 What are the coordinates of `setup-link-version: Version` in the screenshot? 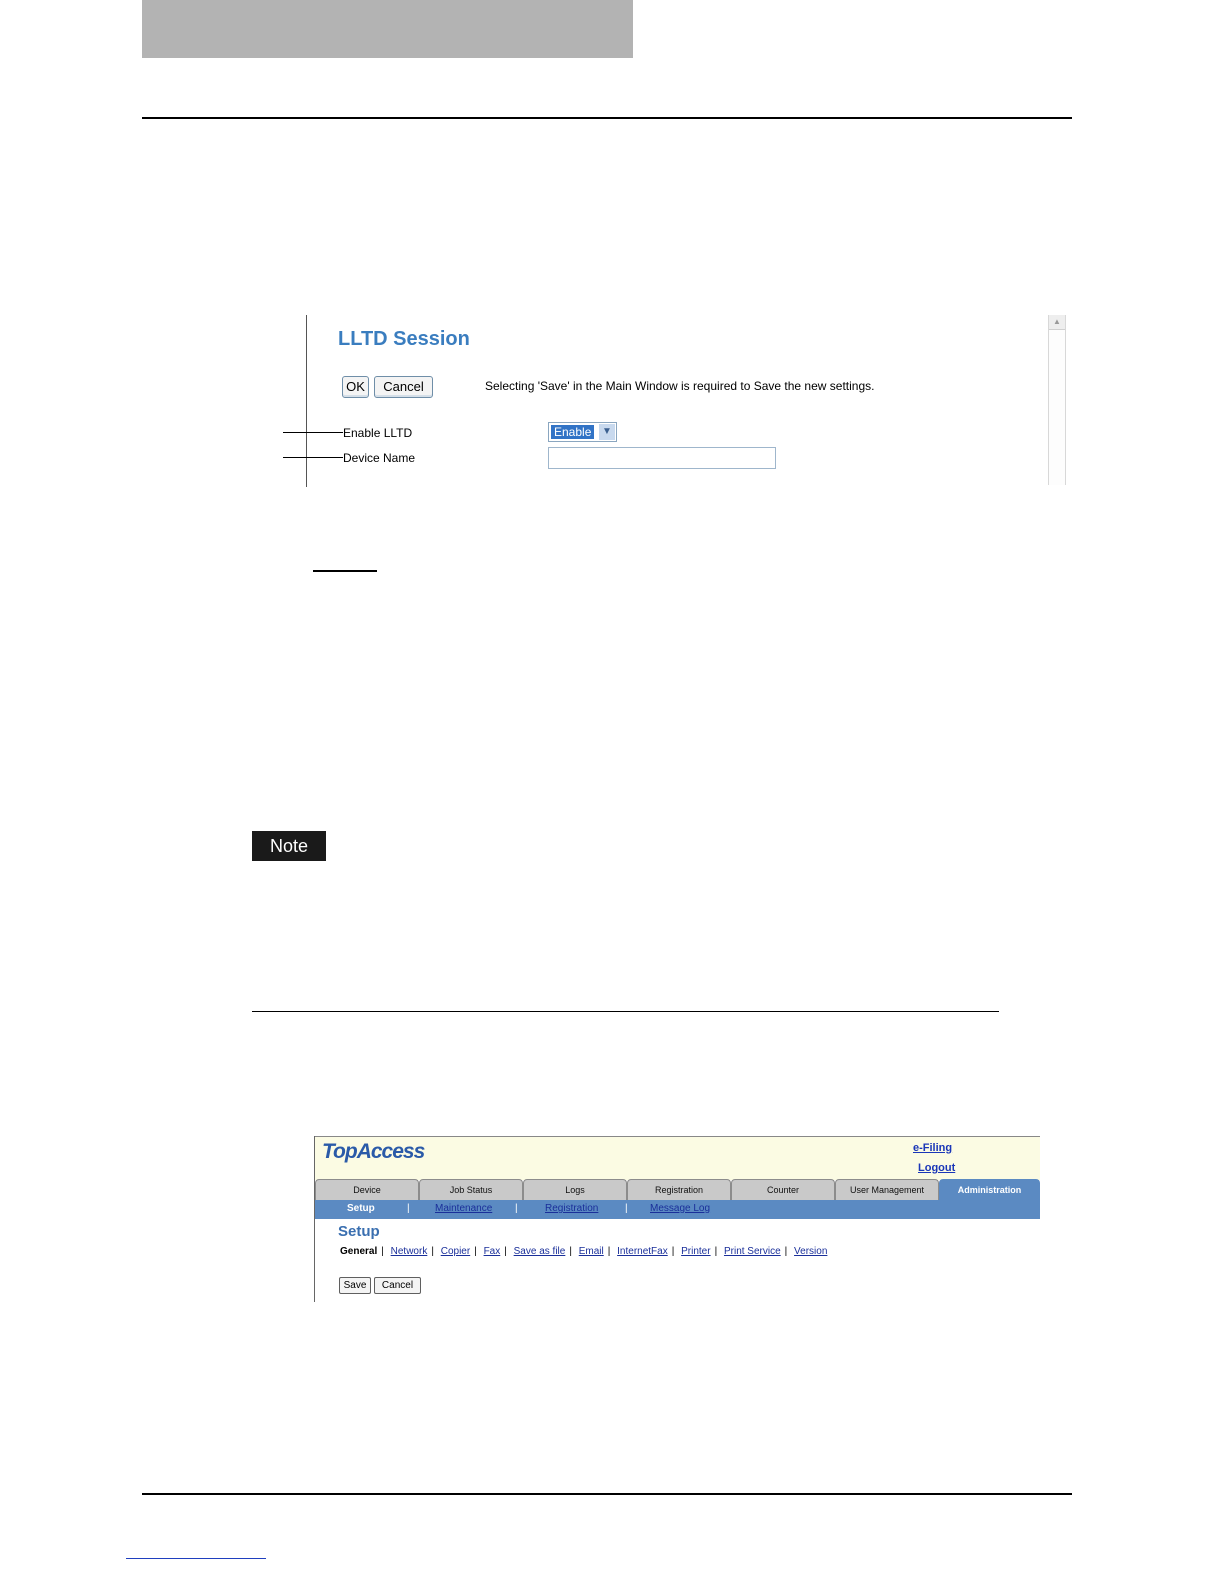 It's located at (810, 1251).